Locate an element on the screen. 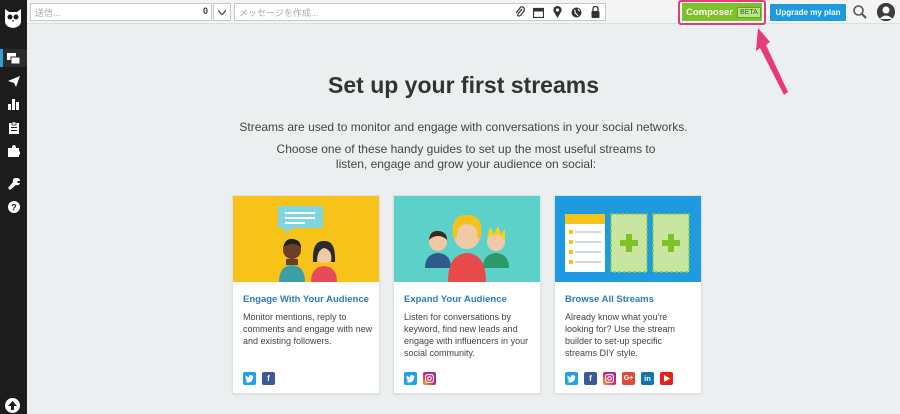  send-to-input: 送信... 0 is located at coordinates (121, 12).